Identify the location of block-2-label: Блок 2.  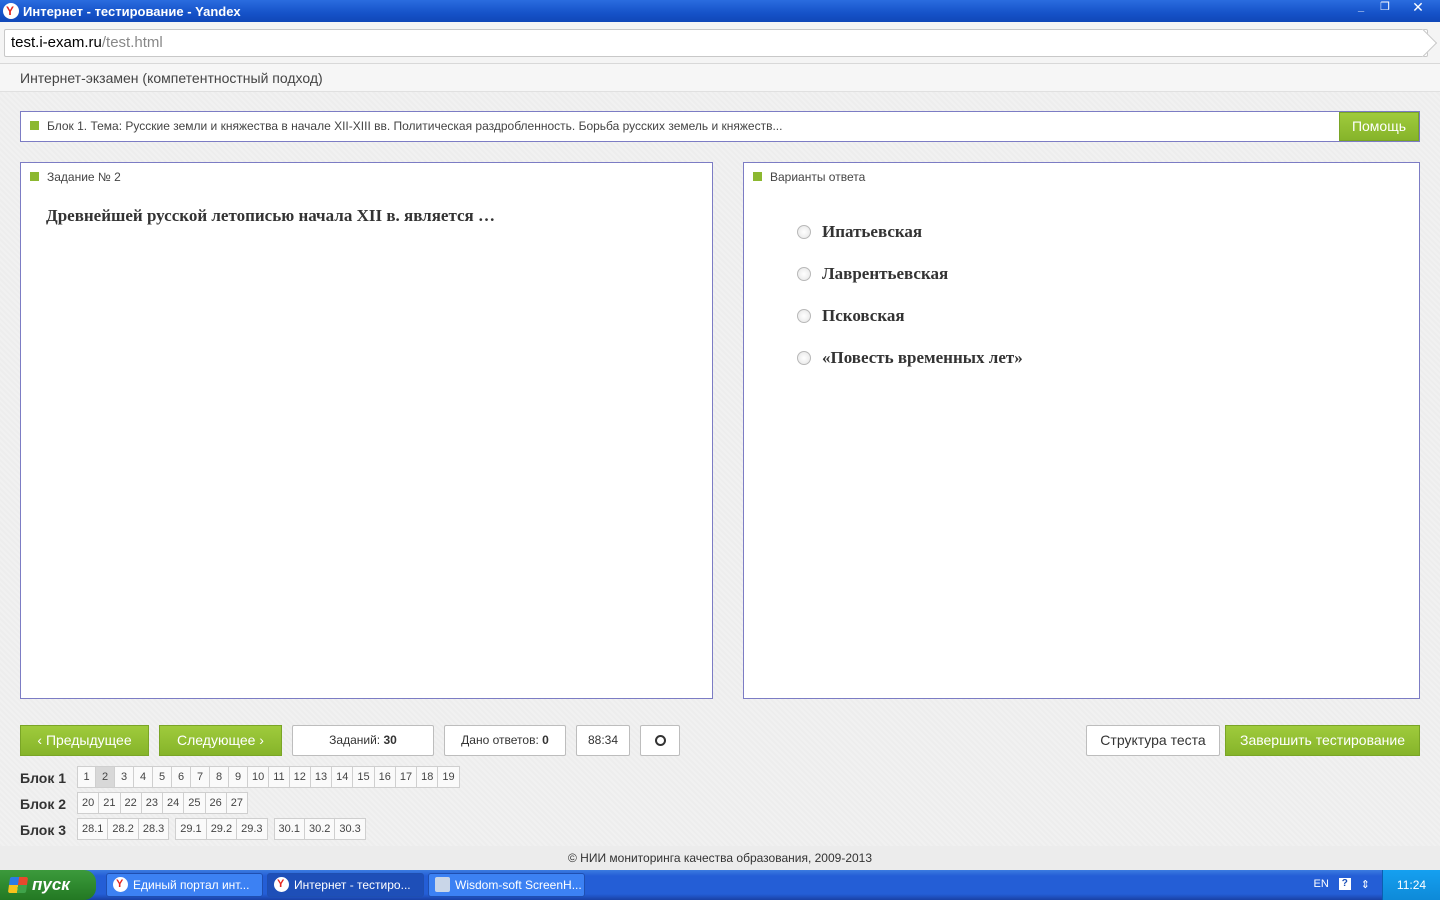
(43, 804).